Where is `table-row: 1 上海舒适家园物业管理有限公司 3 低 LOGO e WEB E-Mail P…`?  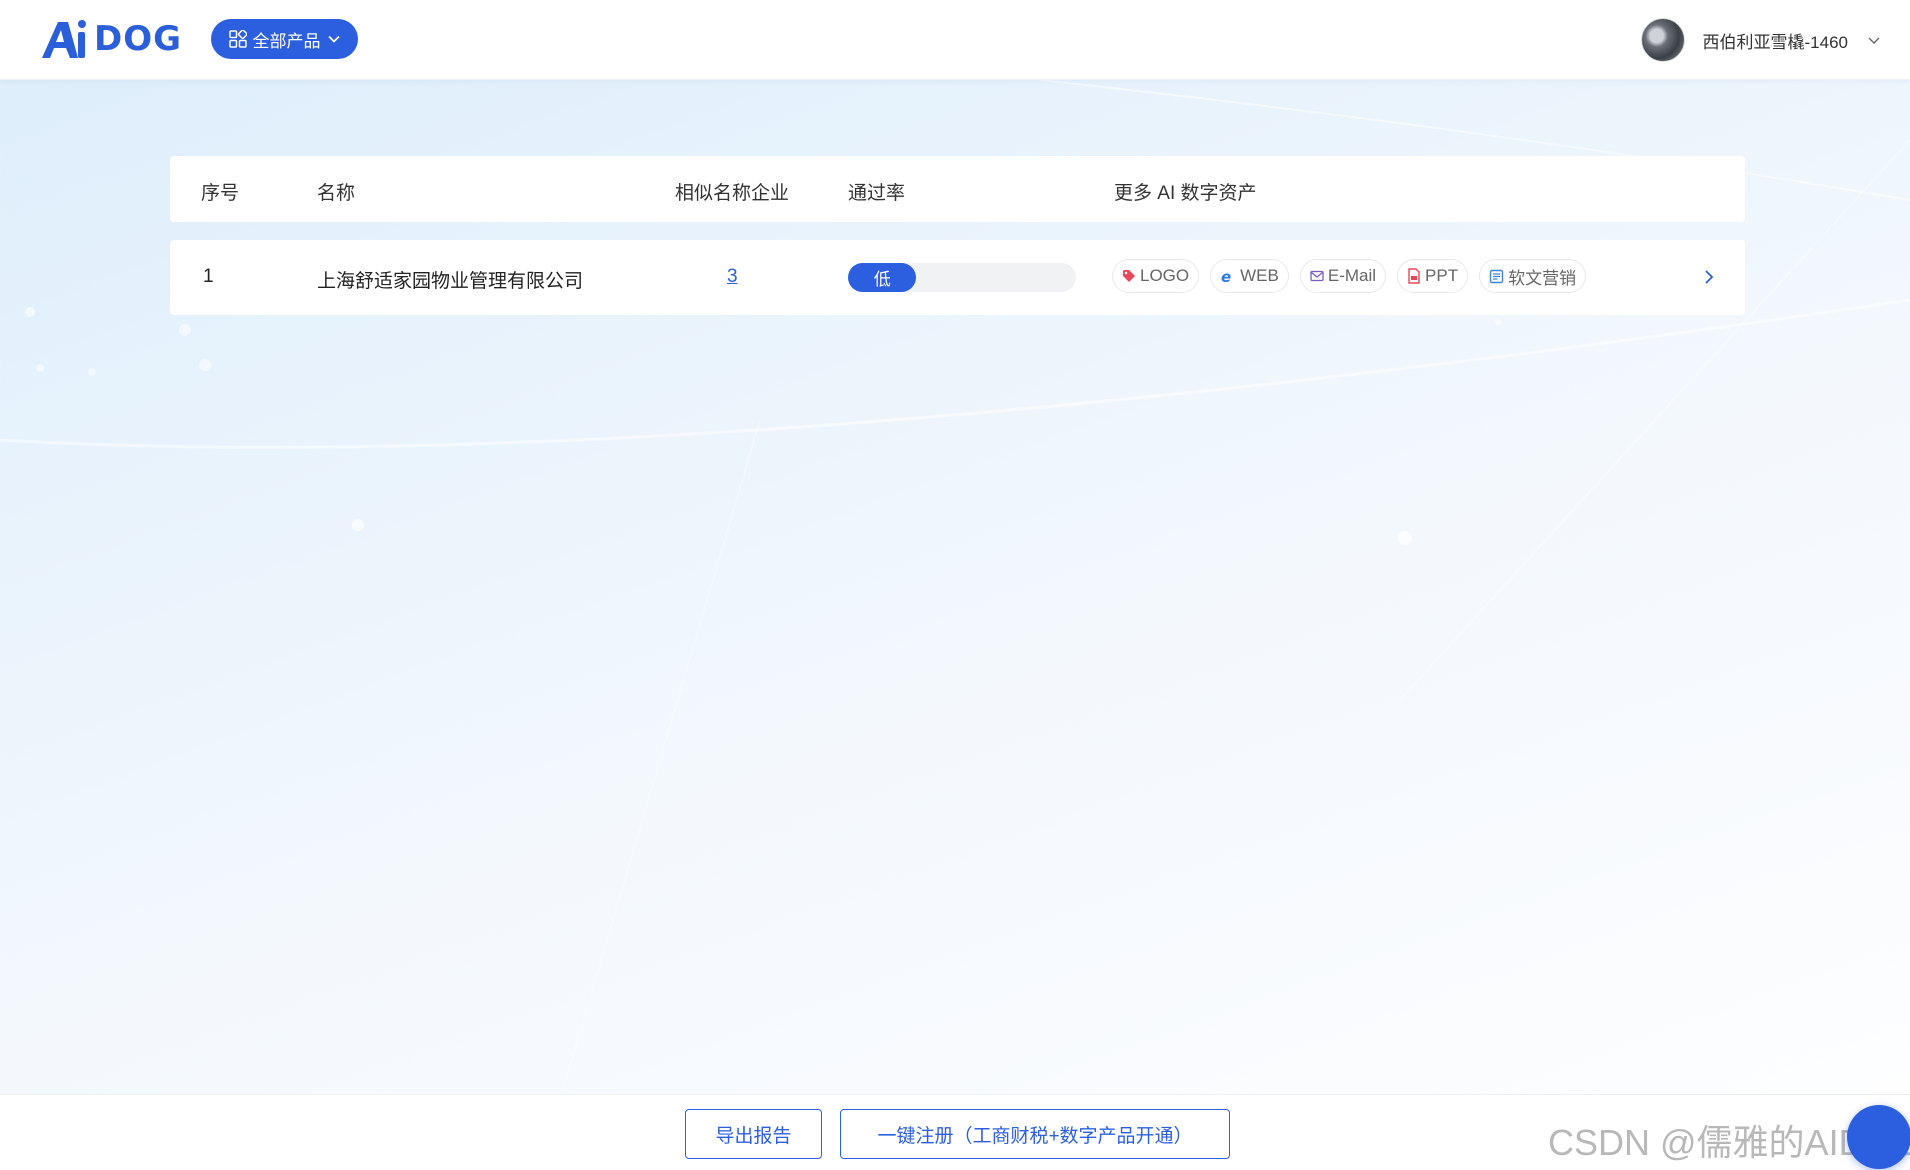 table-row: 1 上海舒适家园物业管理有限公司 3 低 LOGO e WEB E-Mail P… is located at coordinates (957, 277).